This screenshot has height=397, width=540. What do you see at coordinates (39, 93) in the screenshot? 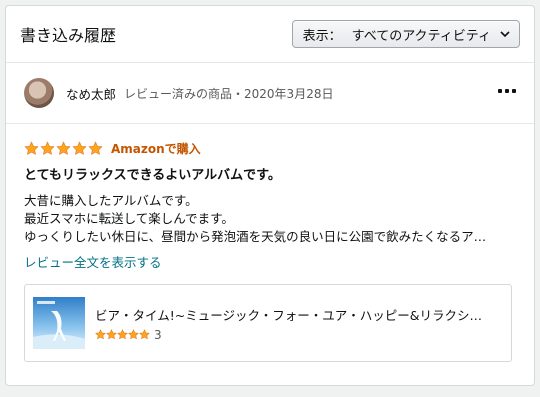
I see `avatar` at bounding box center [39, 93].